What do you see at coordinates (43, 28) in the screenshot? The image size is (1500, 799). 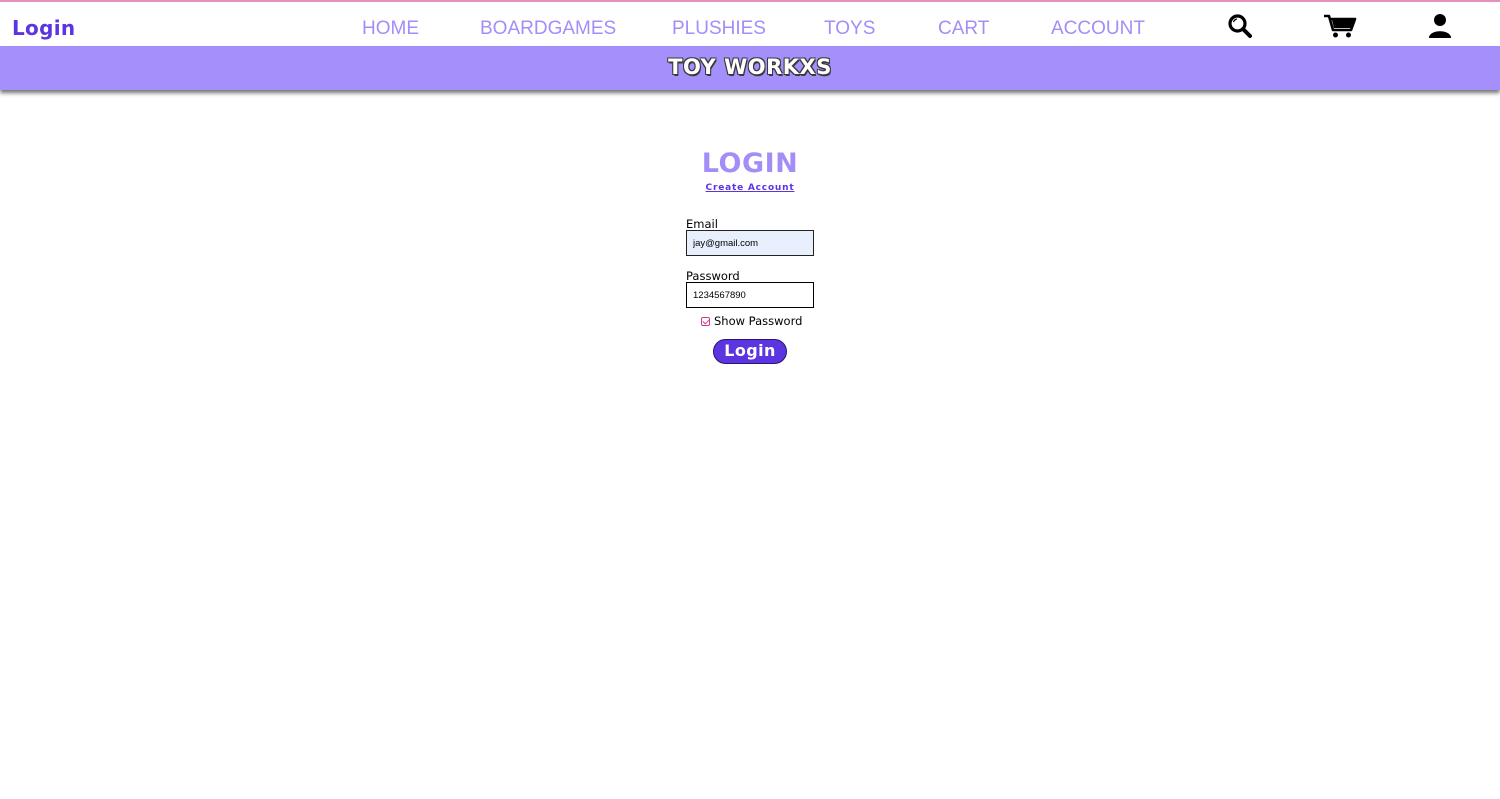 I see `brand-link: Login` at bounding box center [43, 28].